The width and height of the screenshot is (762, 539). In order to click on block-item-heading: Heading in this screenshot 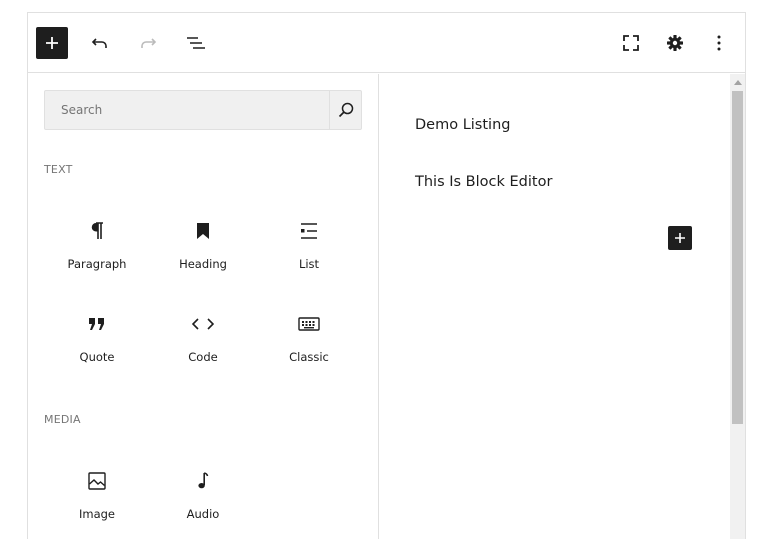, I will do `click(203, 243)`.